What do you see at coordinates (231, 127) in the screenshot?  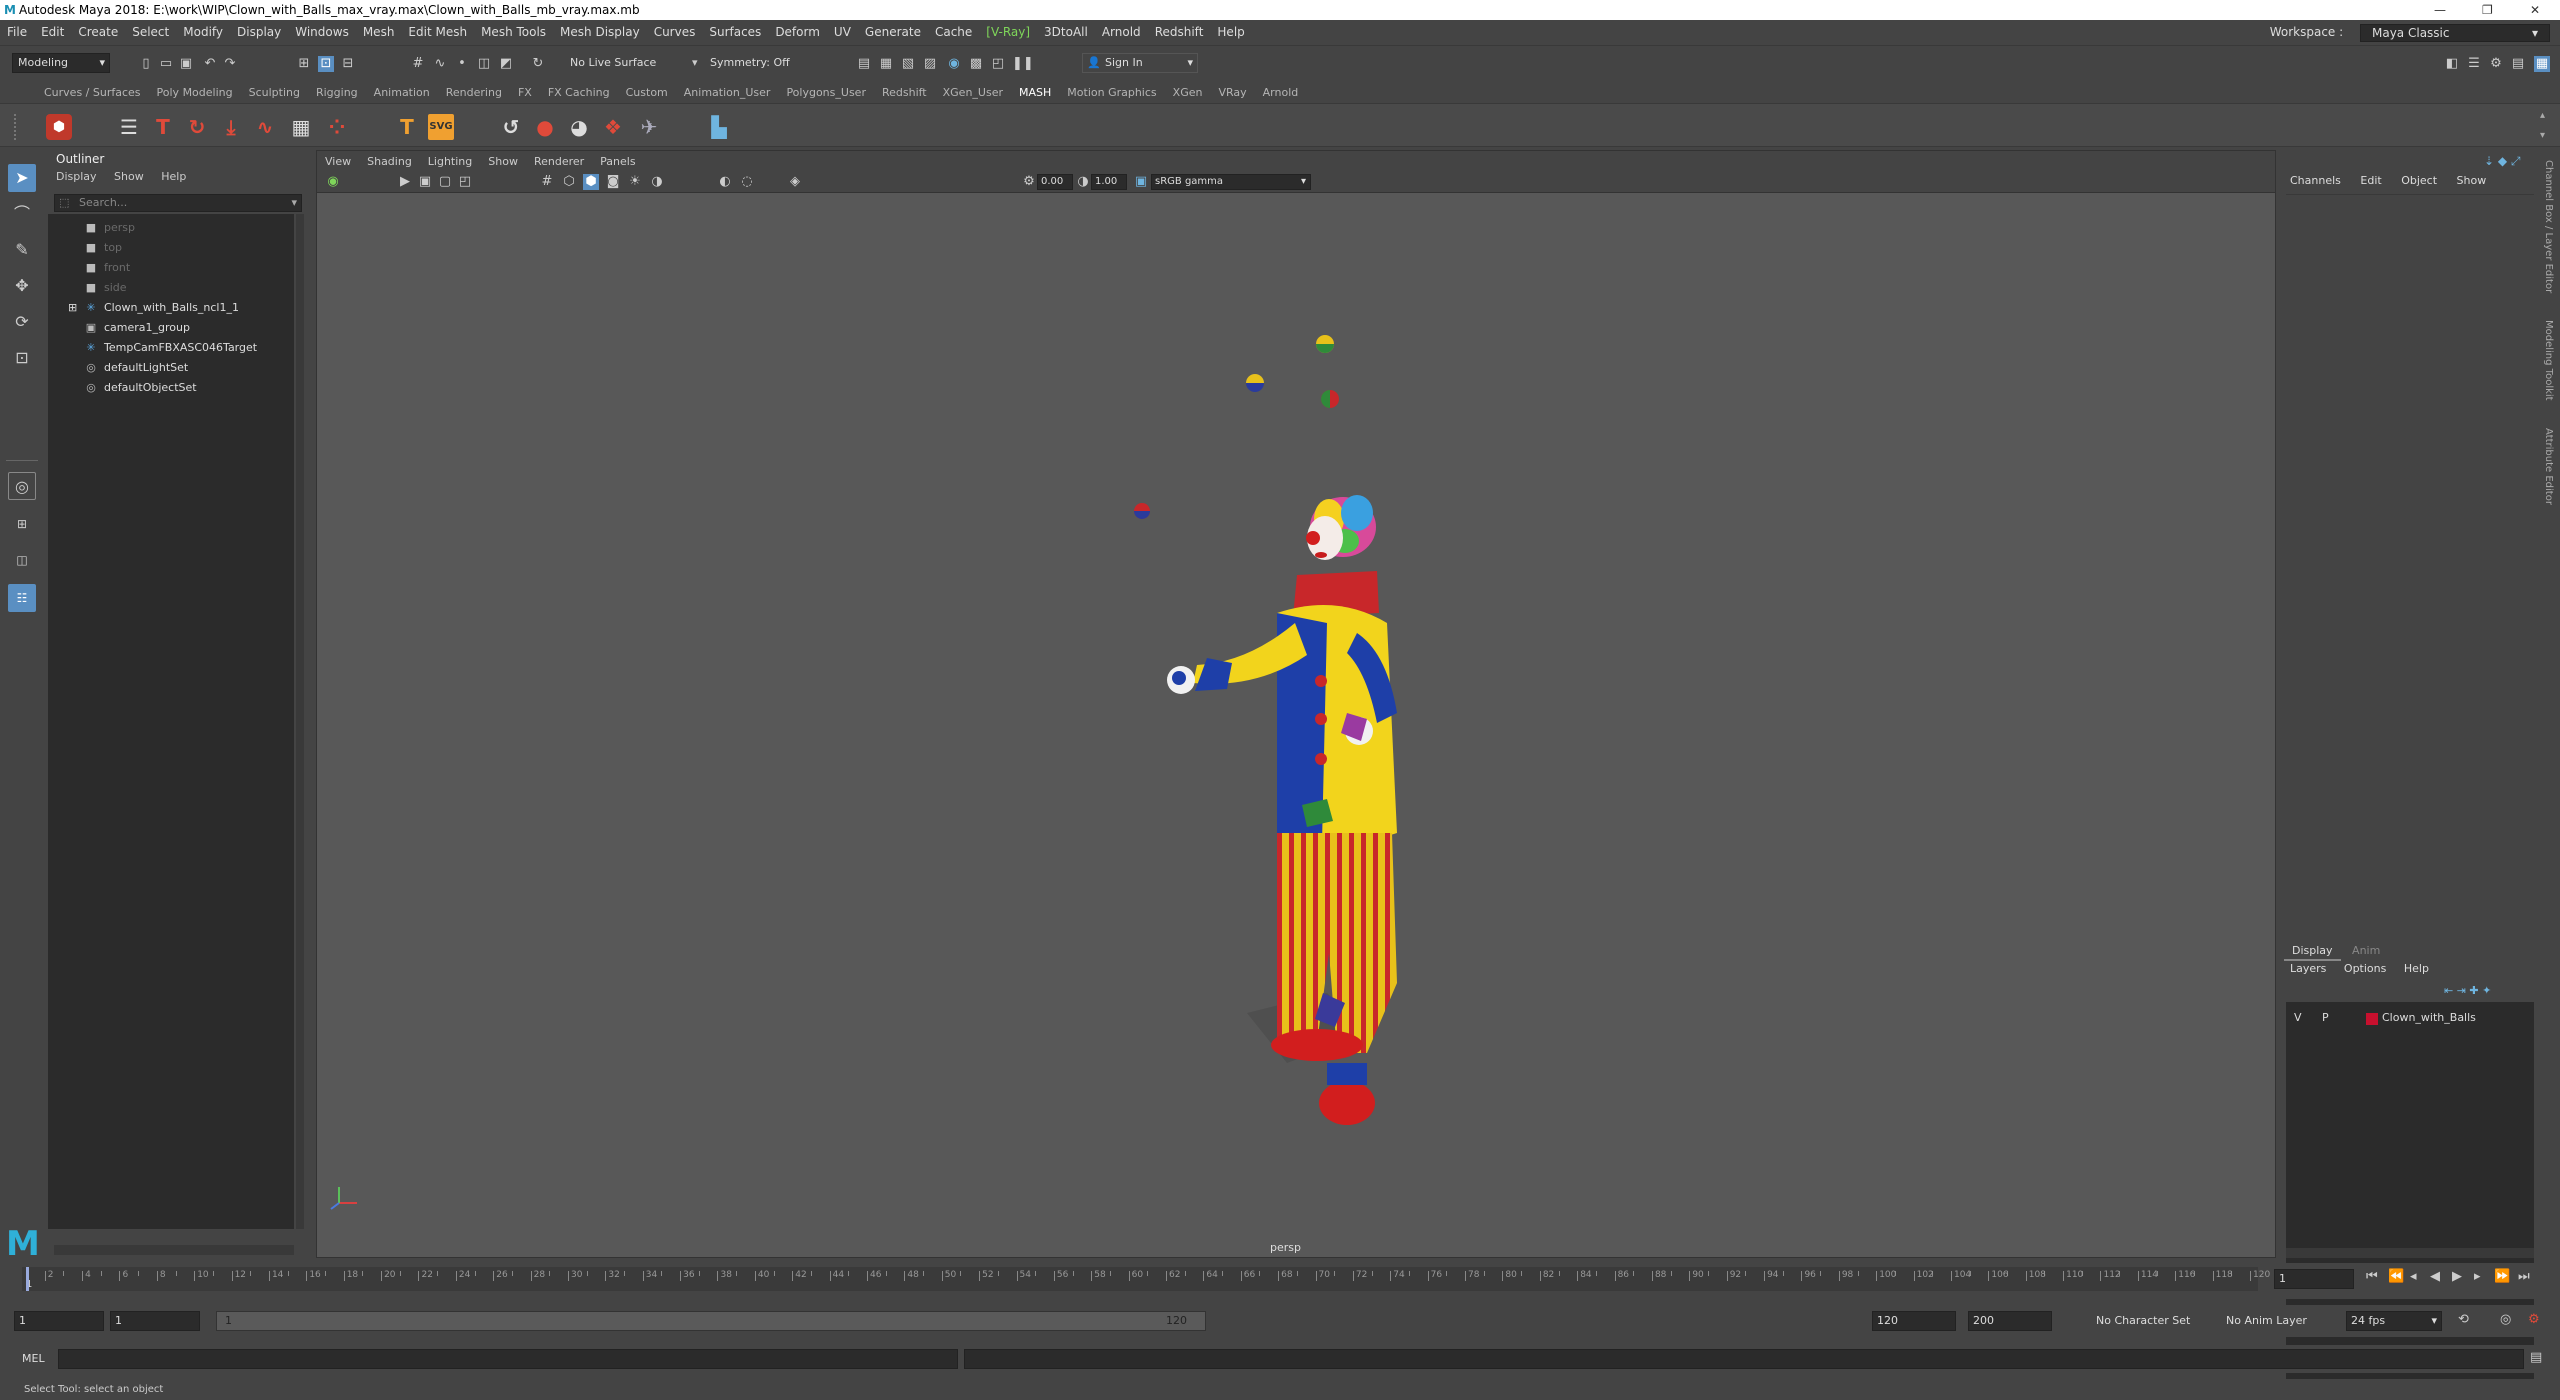 I see `drop-icon: ⤓` at bounding box center [231, 127].